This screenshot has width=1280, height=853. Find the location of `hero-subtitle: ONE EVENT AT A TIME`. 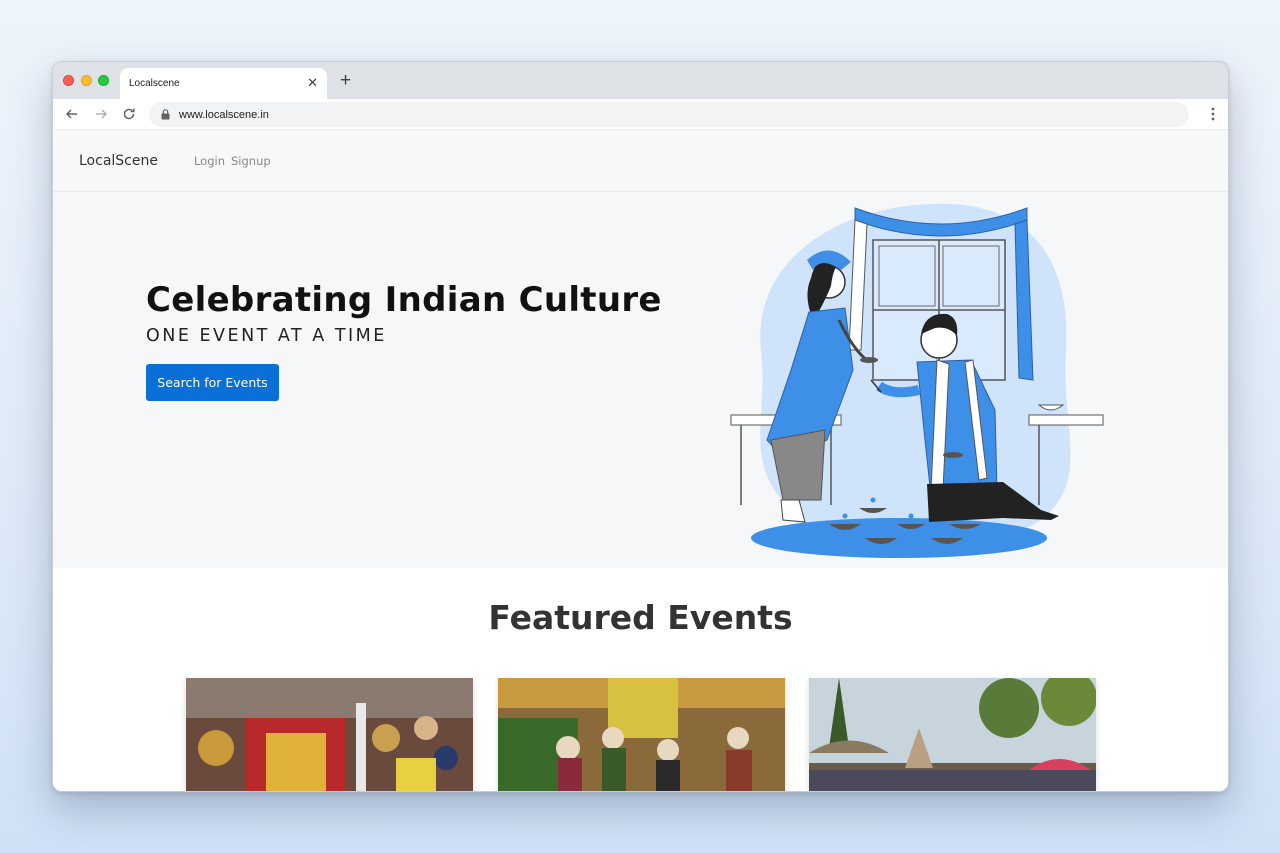

hero-subtitle: ONE EVENT AT A TIME is located at coordinates (266, 336).